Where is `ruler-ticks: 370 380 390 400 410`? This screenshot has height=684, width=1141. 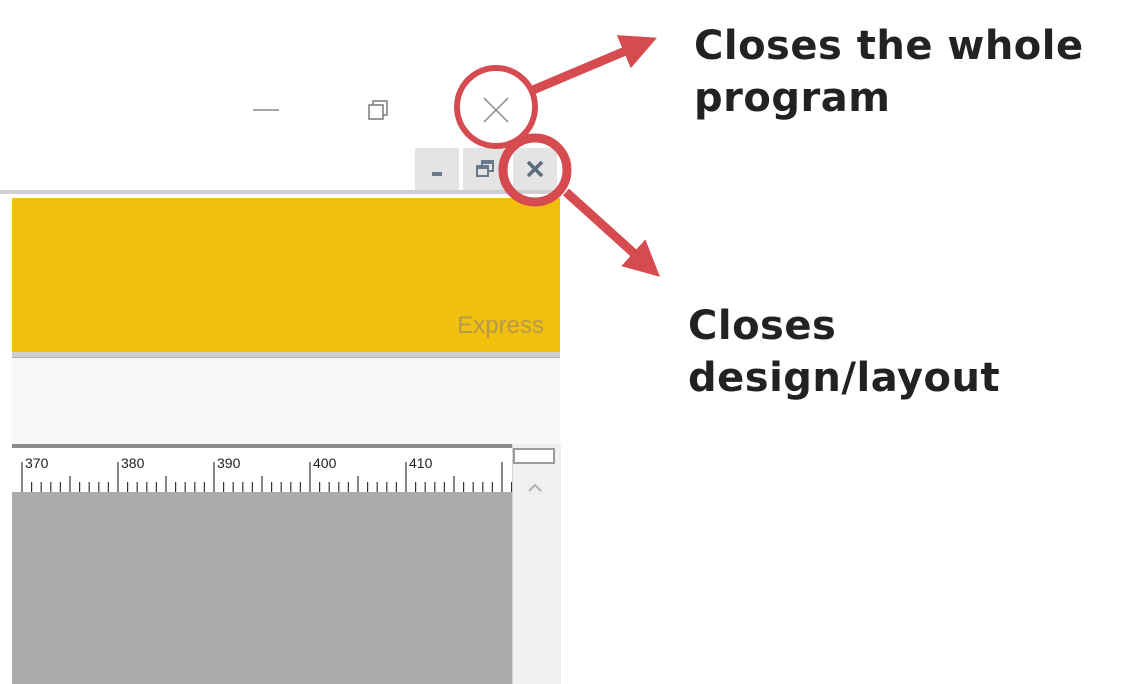
ruler-ticks: 370 380 390 400 410 is located at coordinates (266, 473).